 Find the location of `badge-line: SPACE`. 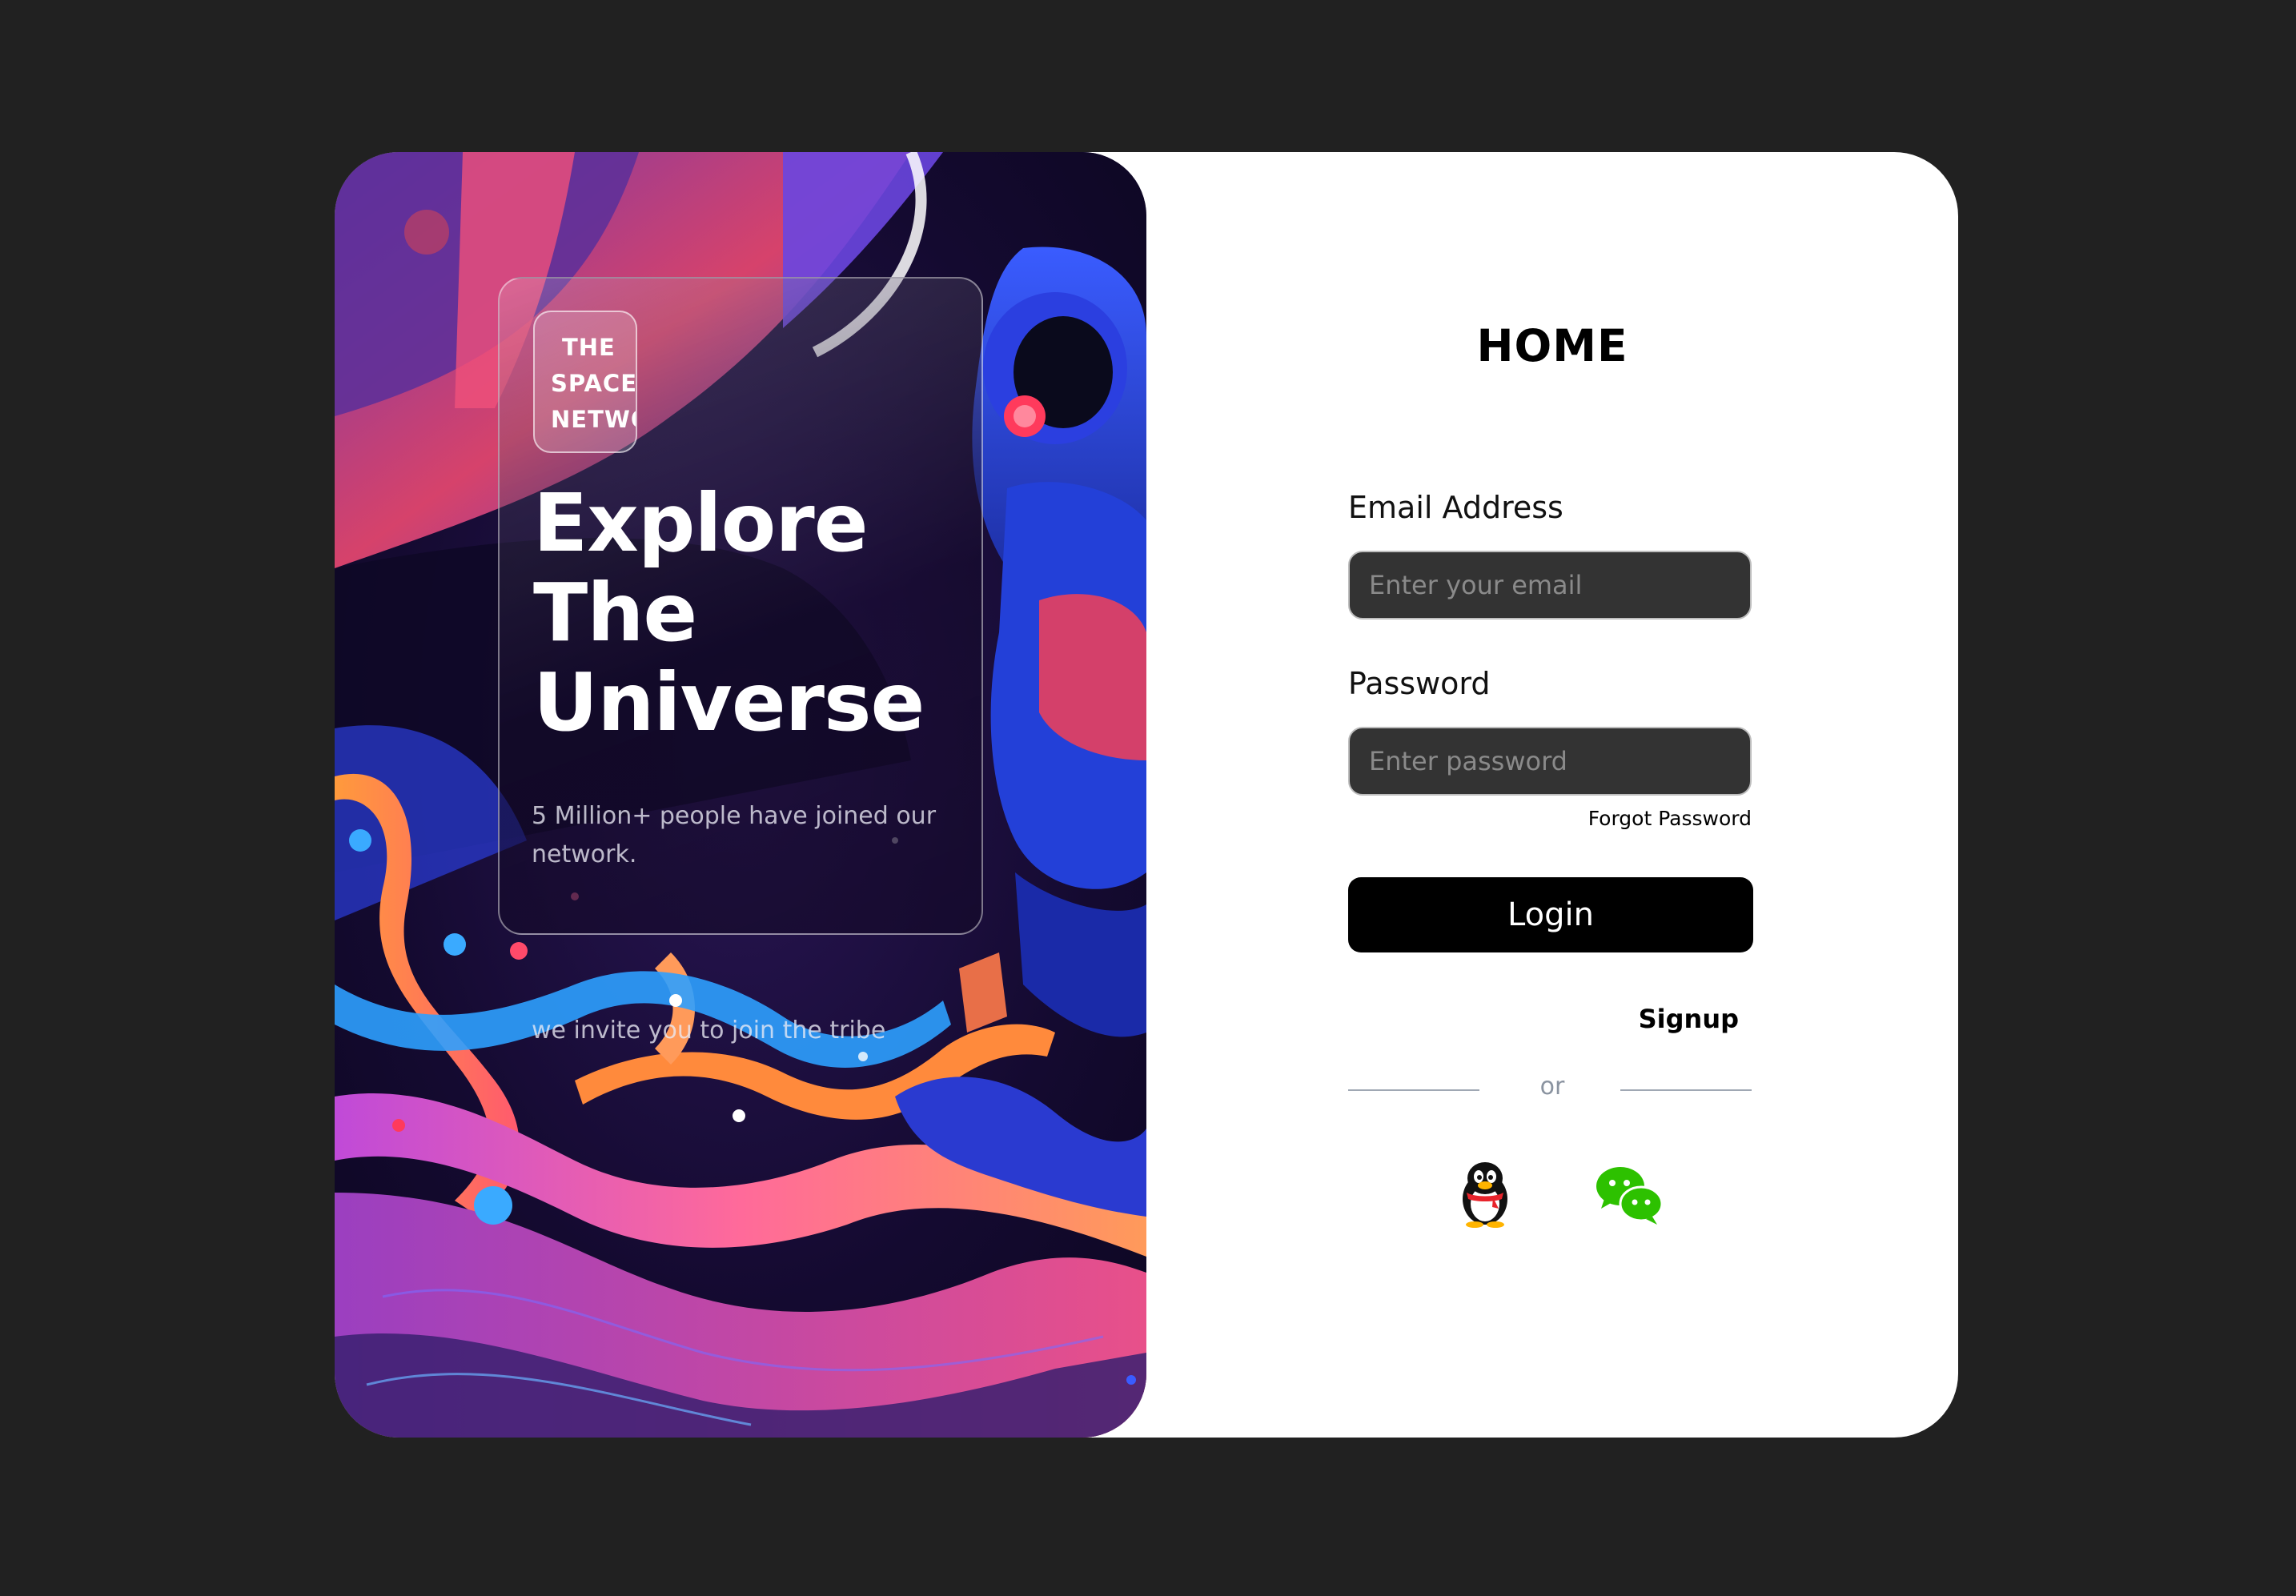

badge-line: SPACE is located at coordinates (594, 383).